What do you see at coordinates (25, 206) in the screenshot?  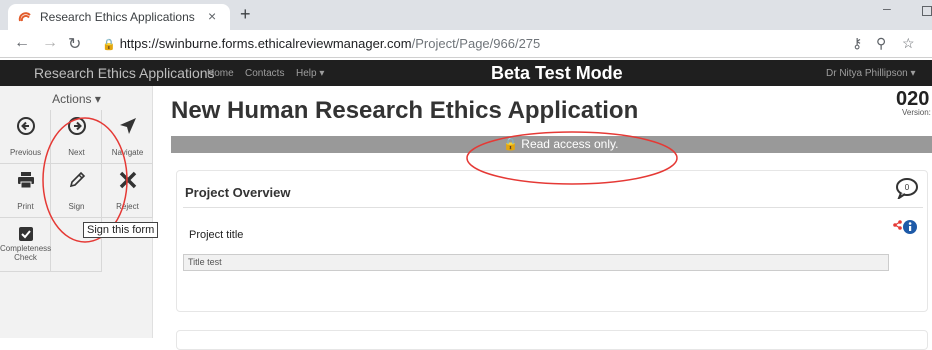 I see `print-label: Print` at bounding box center [25, 206].